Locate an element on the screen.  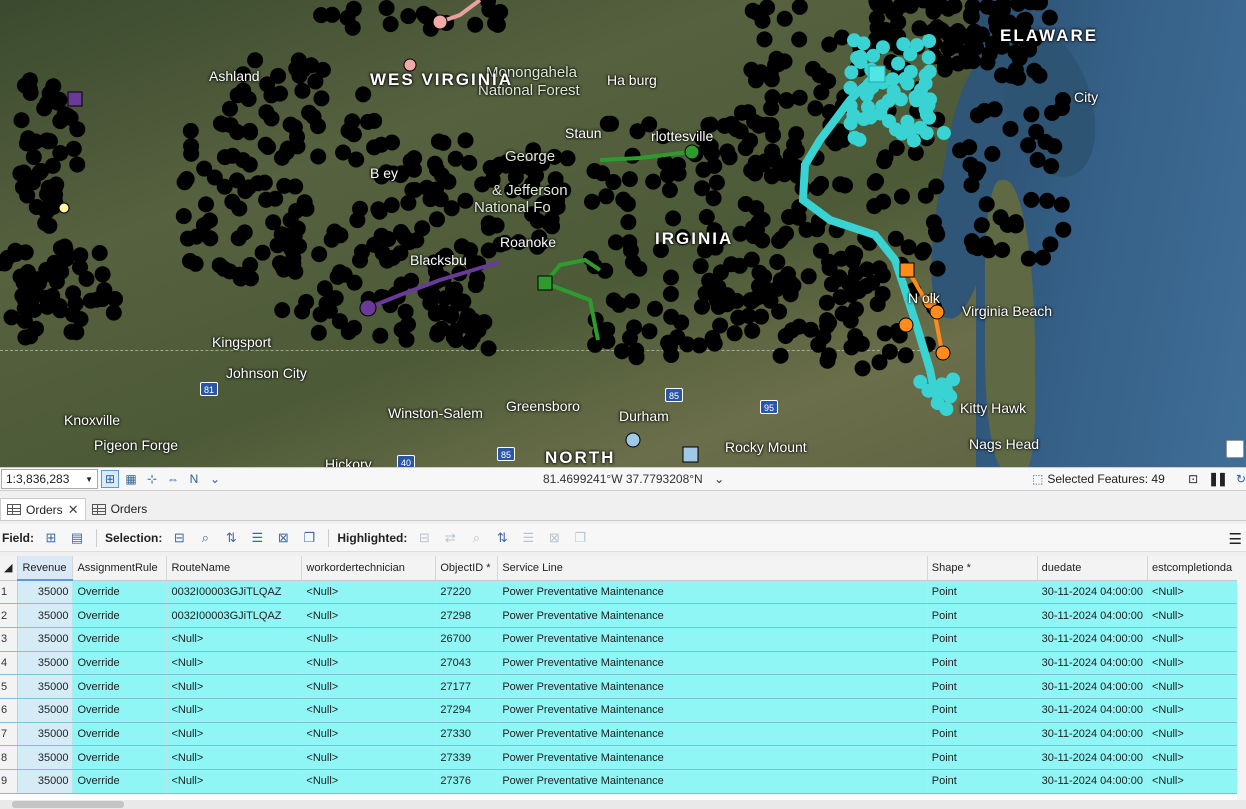
menu-icon: ☰ is located at coordinates (1235, 539).